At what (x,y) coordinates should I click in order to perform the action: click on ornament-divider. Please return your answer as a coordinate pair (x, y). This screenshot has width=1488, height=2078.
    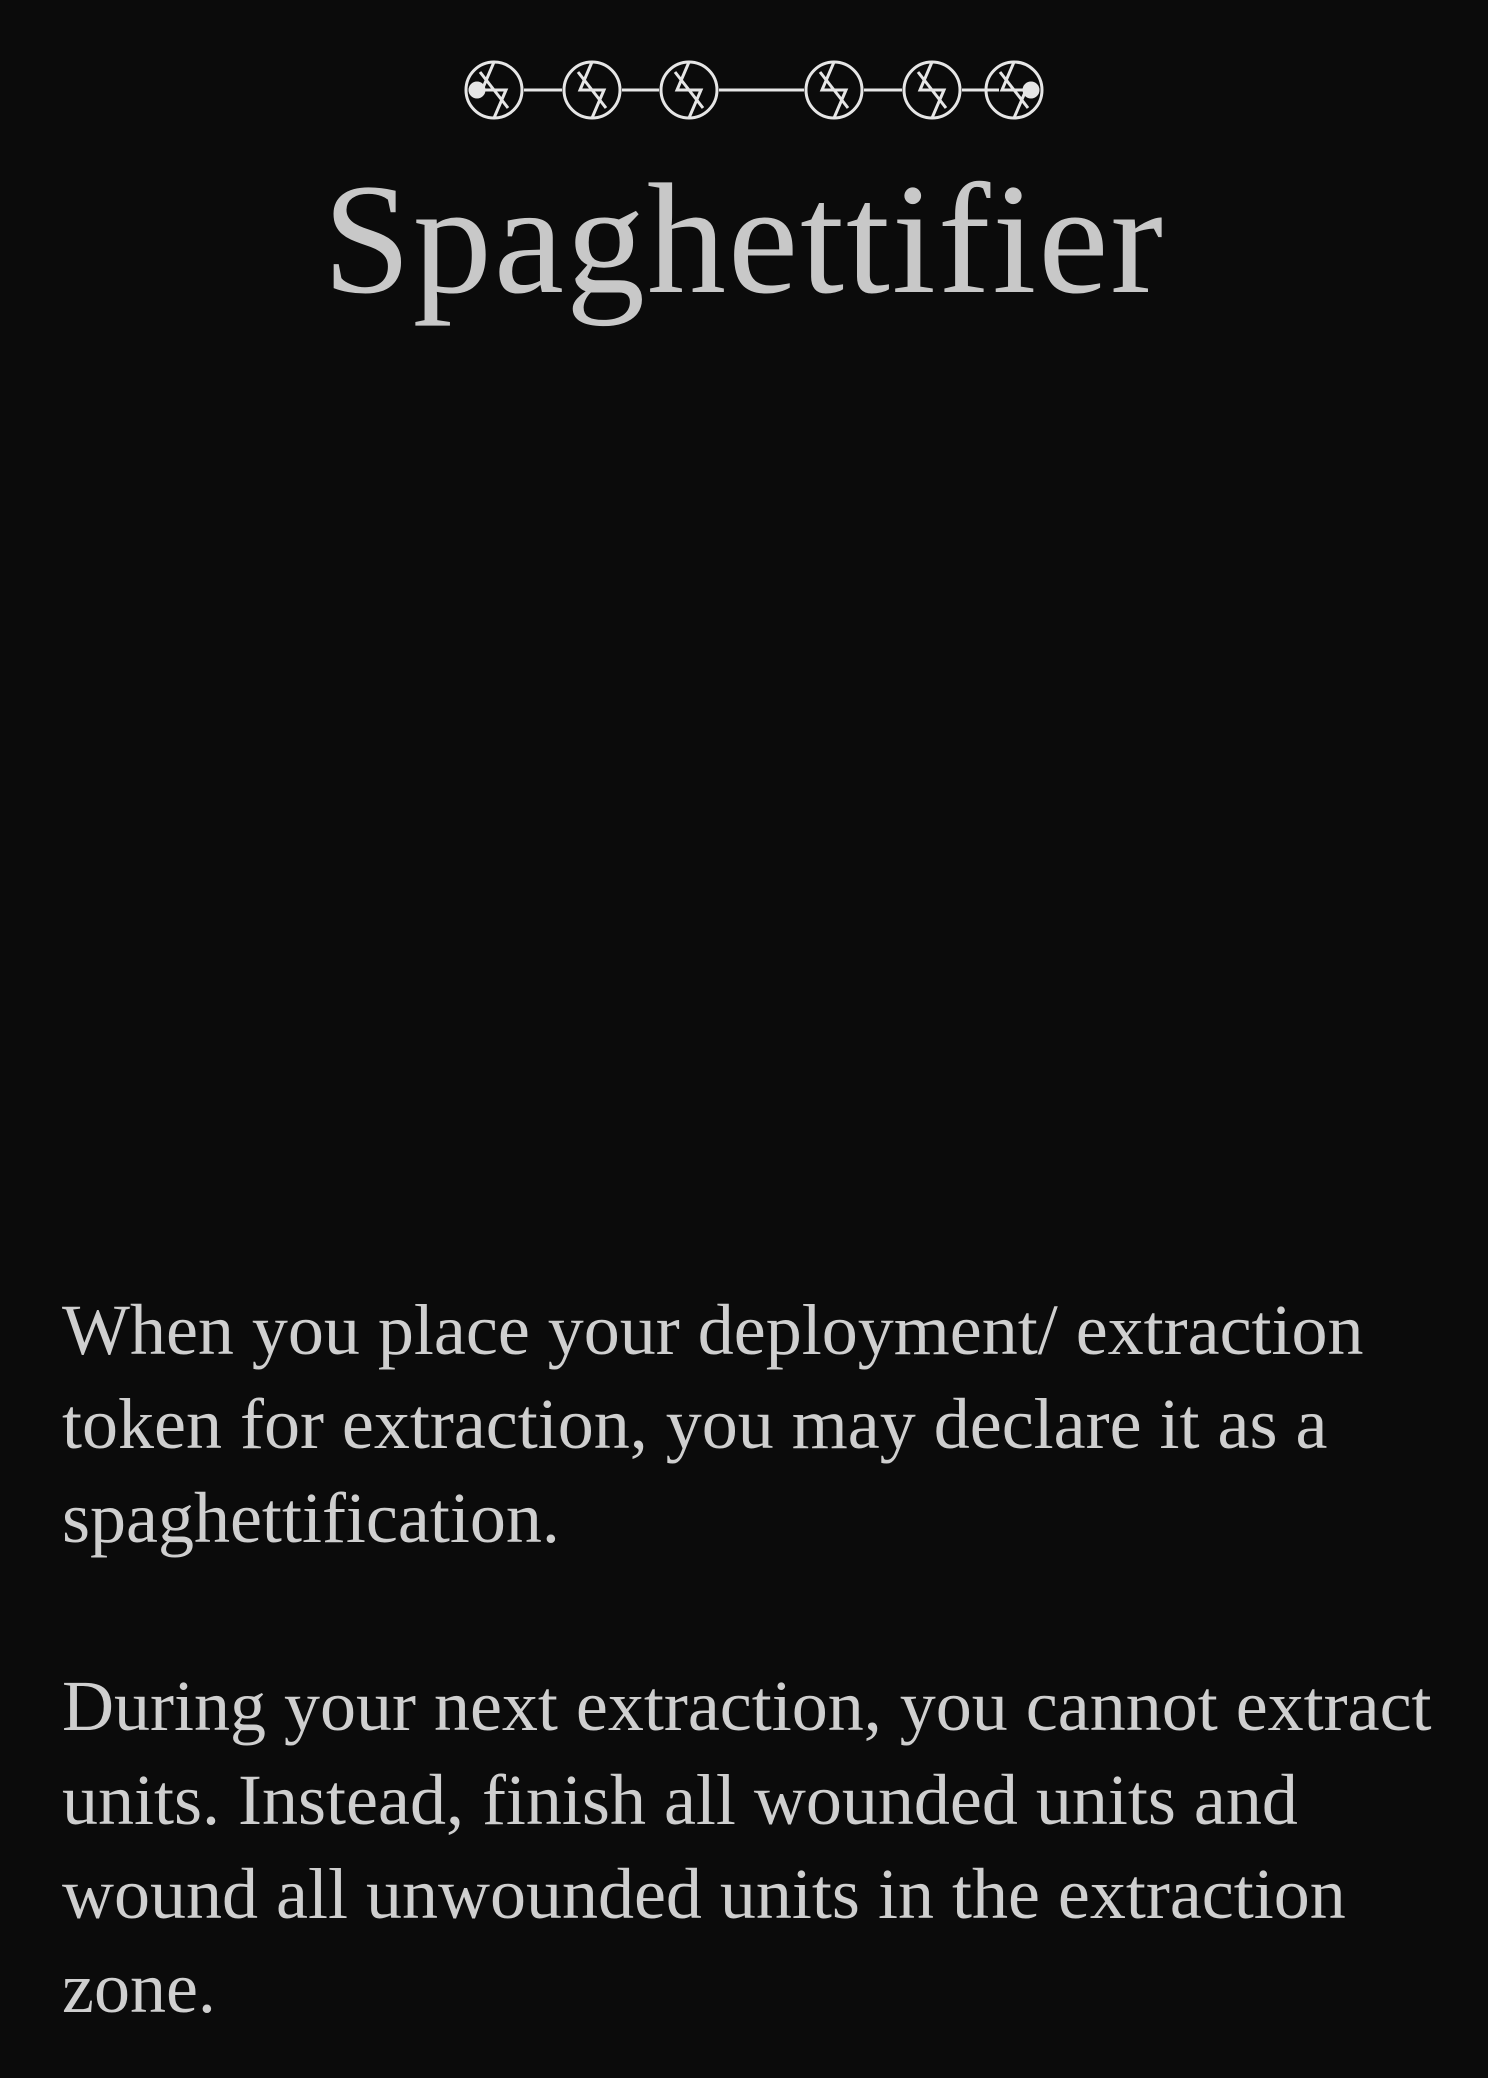
    Looking at the image, I should click on (744, 90).